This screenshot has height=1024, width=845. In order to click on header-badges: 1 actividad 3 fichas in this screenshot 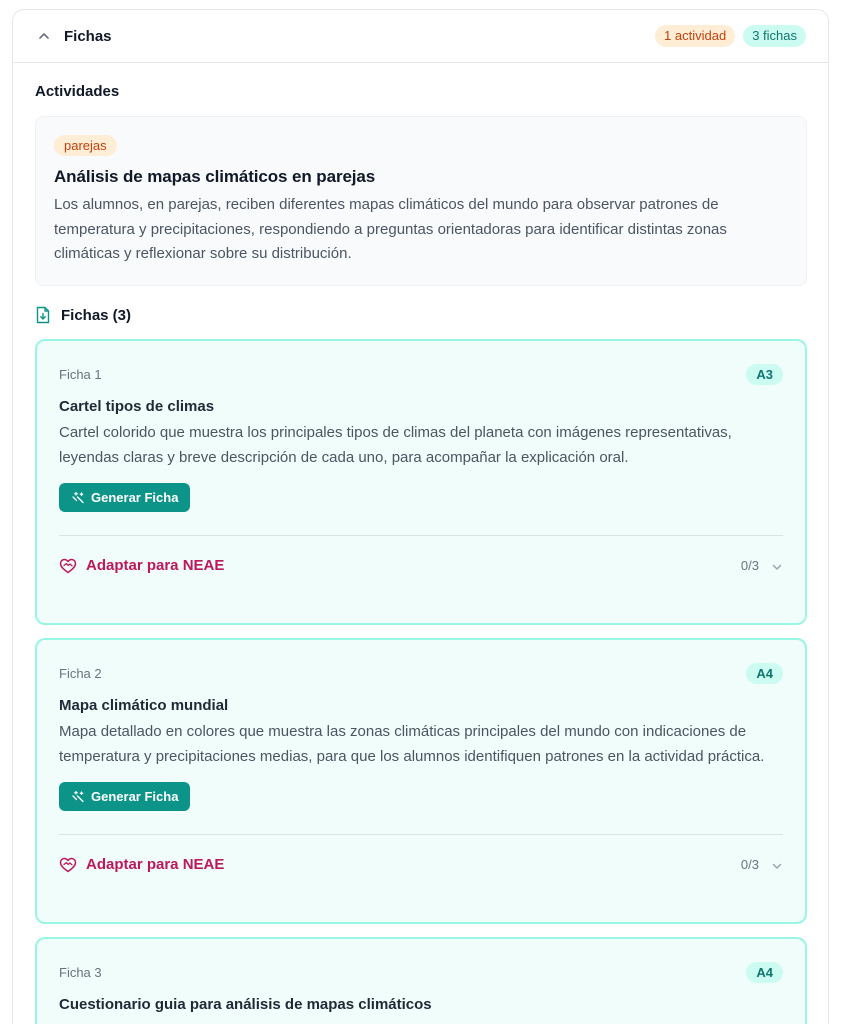, I will do `click(730, 36)`.